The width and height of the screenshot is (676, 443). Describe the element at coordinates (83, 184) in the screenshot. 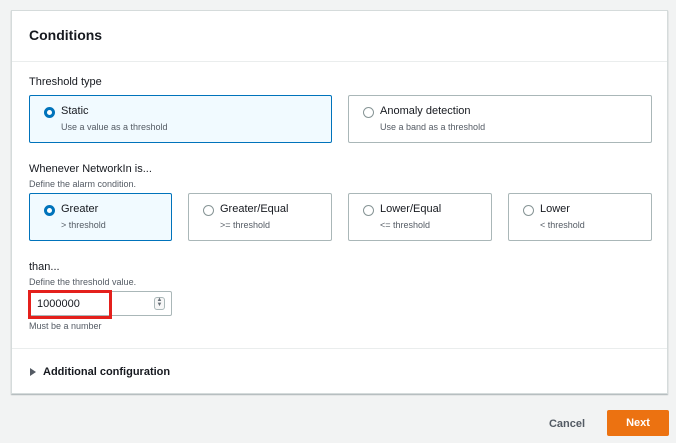

I see `condition-description: Define the alarm condition.` at that location.